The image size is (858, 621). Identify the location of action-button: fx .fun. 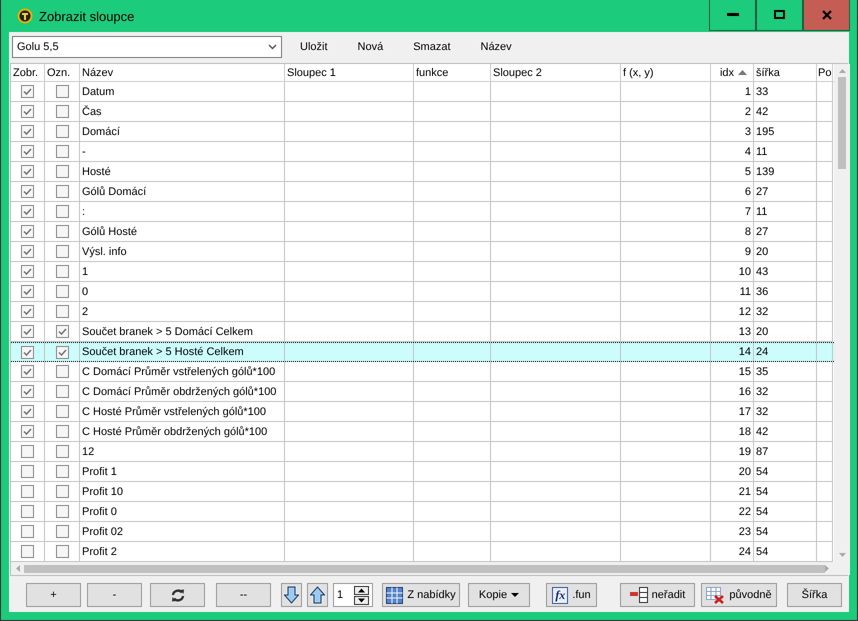
(571, 595).